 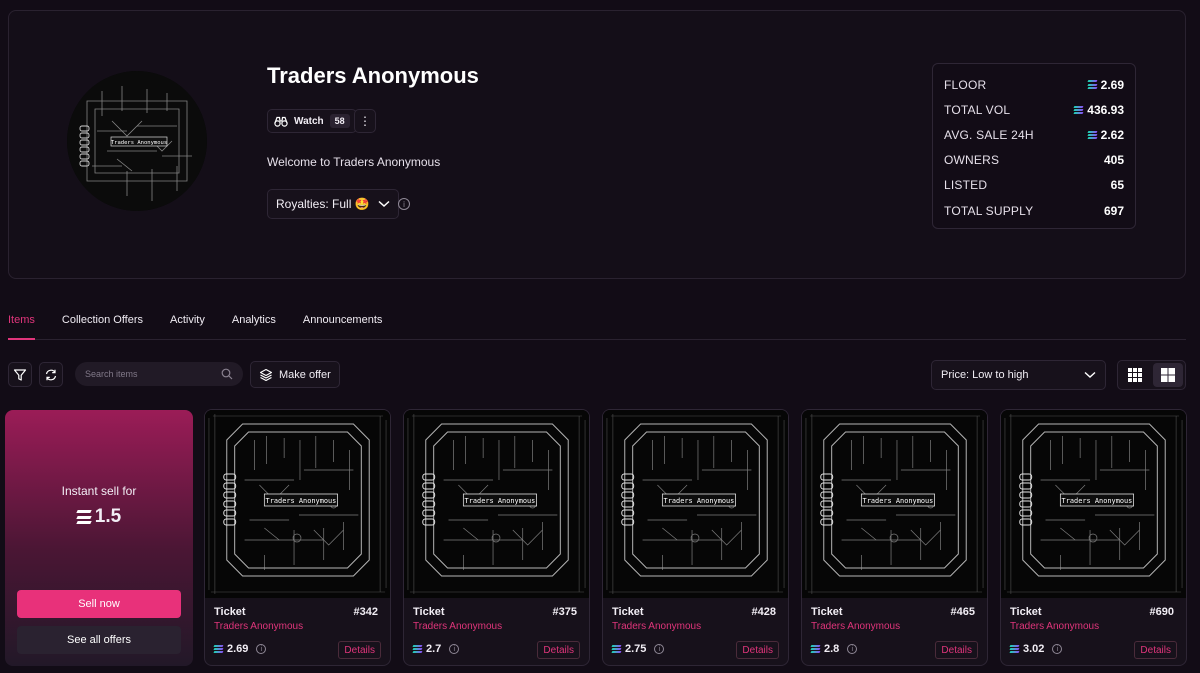 I want to click on collection-avatar-art: Traders Anonymous, so click(x=137, y=141).